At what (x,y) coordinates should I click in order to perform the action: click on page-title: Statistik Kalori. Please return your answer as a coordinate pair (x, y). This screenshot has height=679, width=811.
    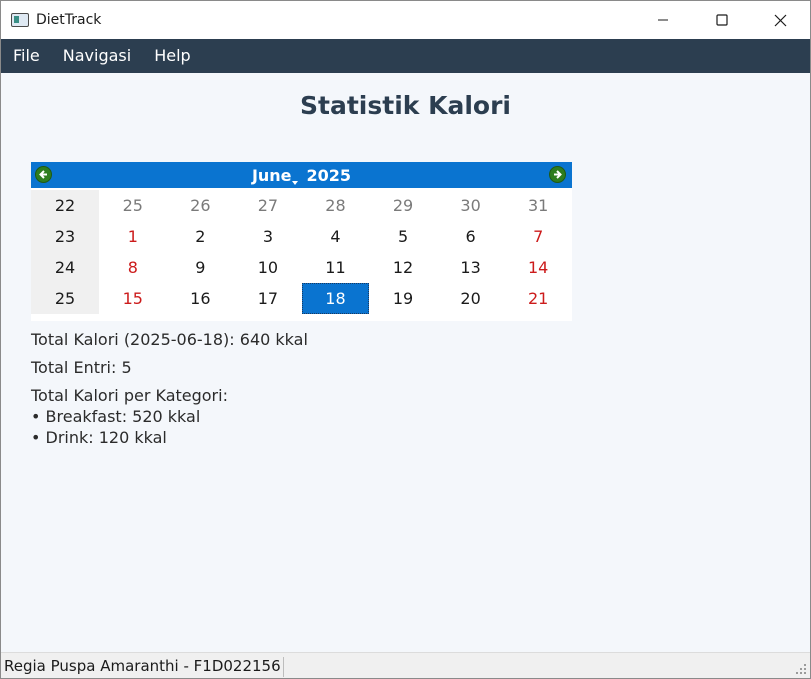
    Looking at the image, I should click on (405, 105).